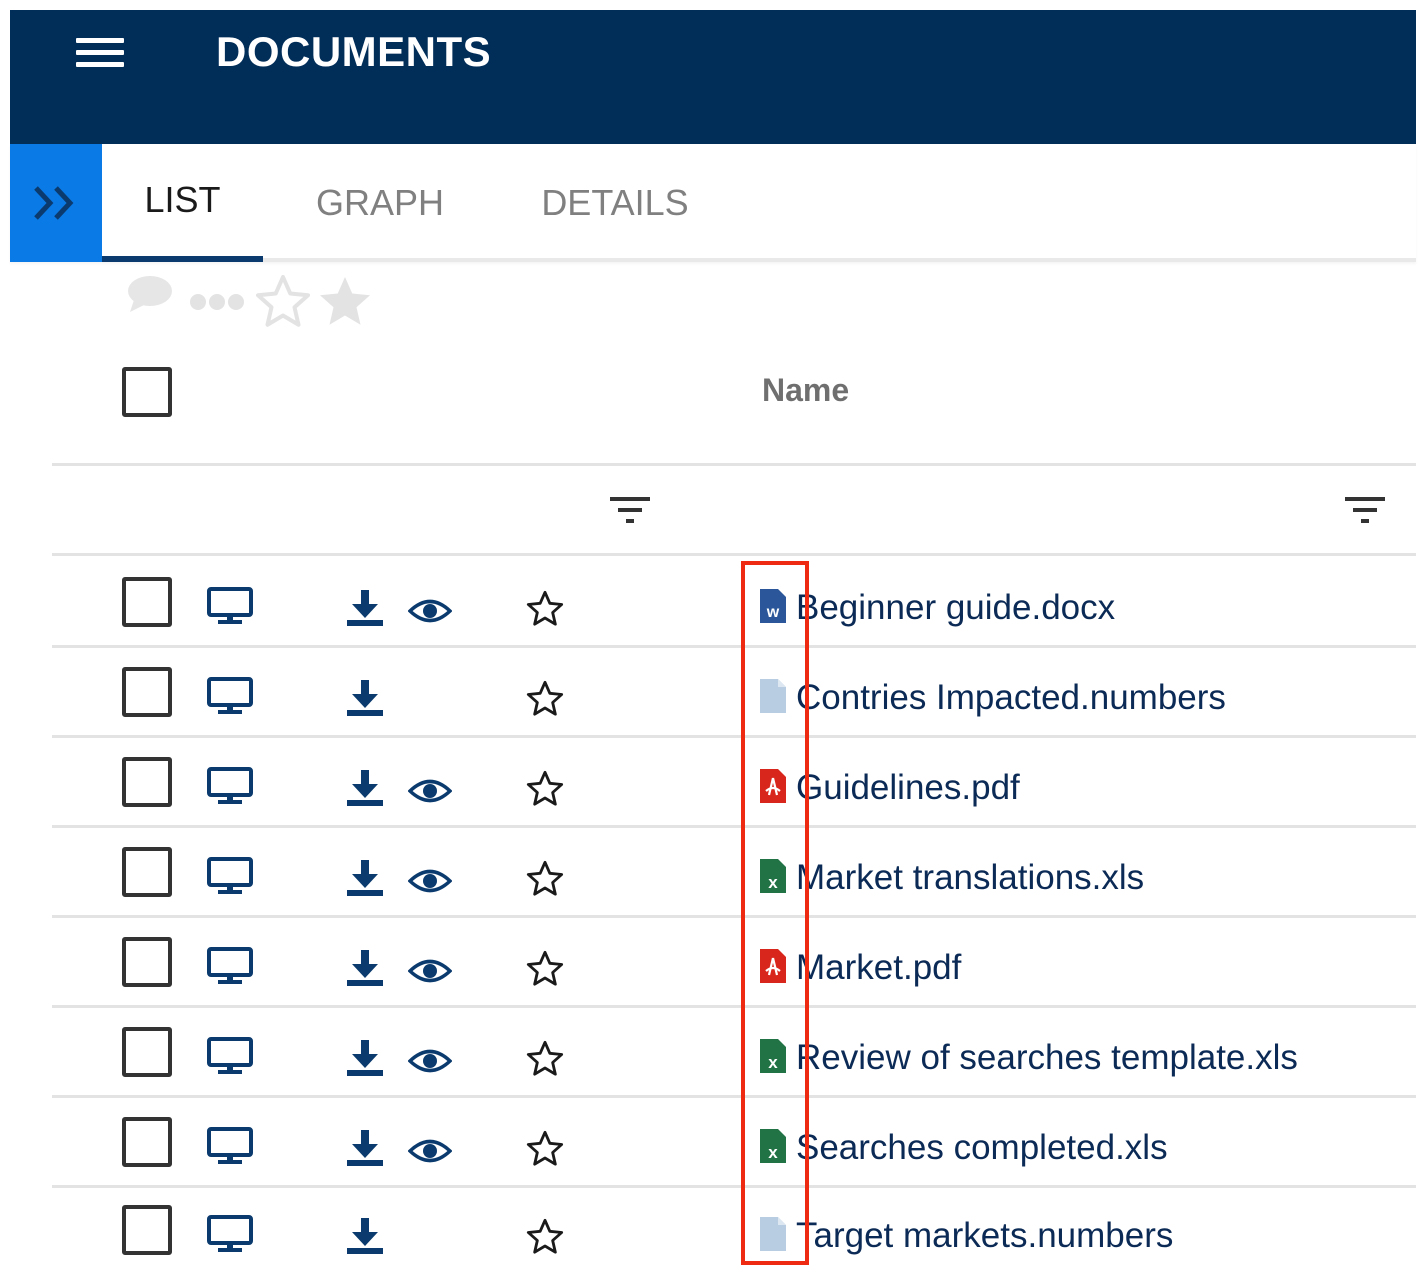 The height and width of the screenshot is (1266, 1418). I want to click on filter-icon, so click(630, 510).